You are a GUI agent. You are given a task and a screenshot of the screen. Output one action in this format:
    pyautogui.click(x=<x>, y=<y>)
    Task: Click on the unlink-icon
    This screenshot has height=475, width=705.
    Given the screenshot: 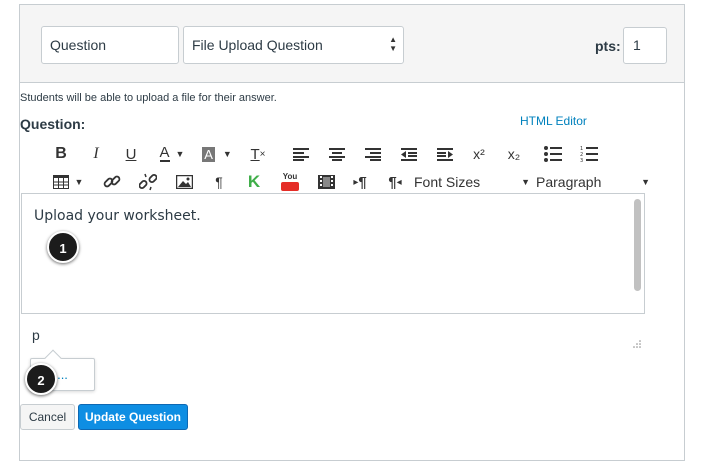 What is the action you would take?
    pyautogui.click(x=148, y=182)
    